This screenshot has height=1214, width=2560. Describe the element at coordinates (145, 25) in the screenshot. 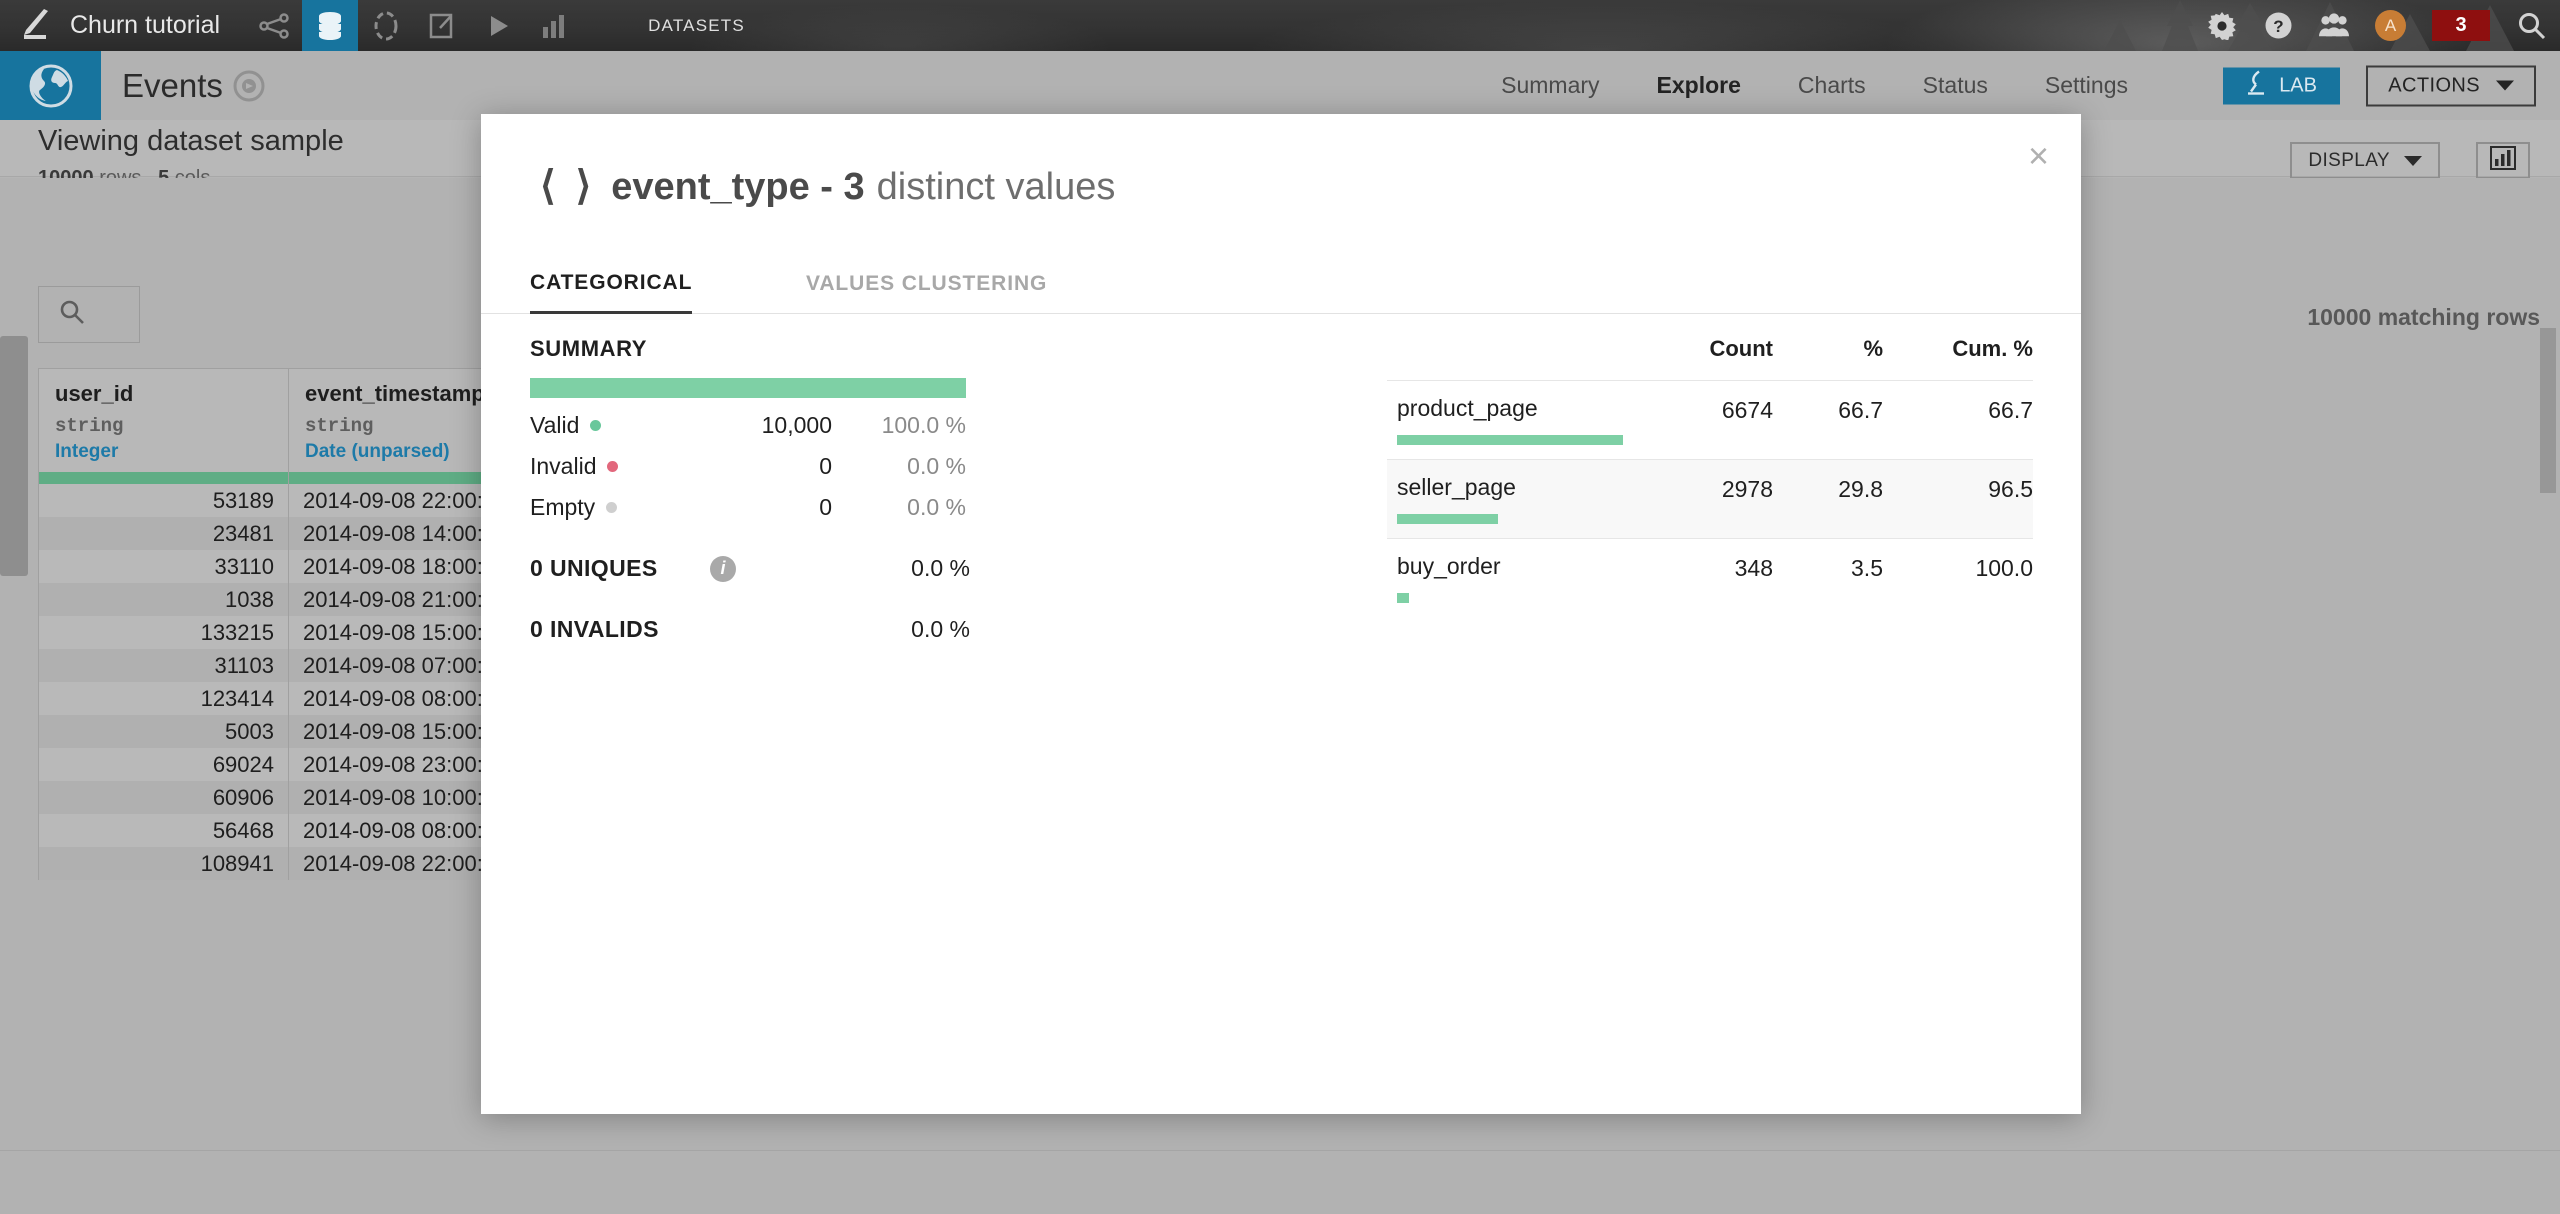

I see `app-title: Churn tutorial` at that location.